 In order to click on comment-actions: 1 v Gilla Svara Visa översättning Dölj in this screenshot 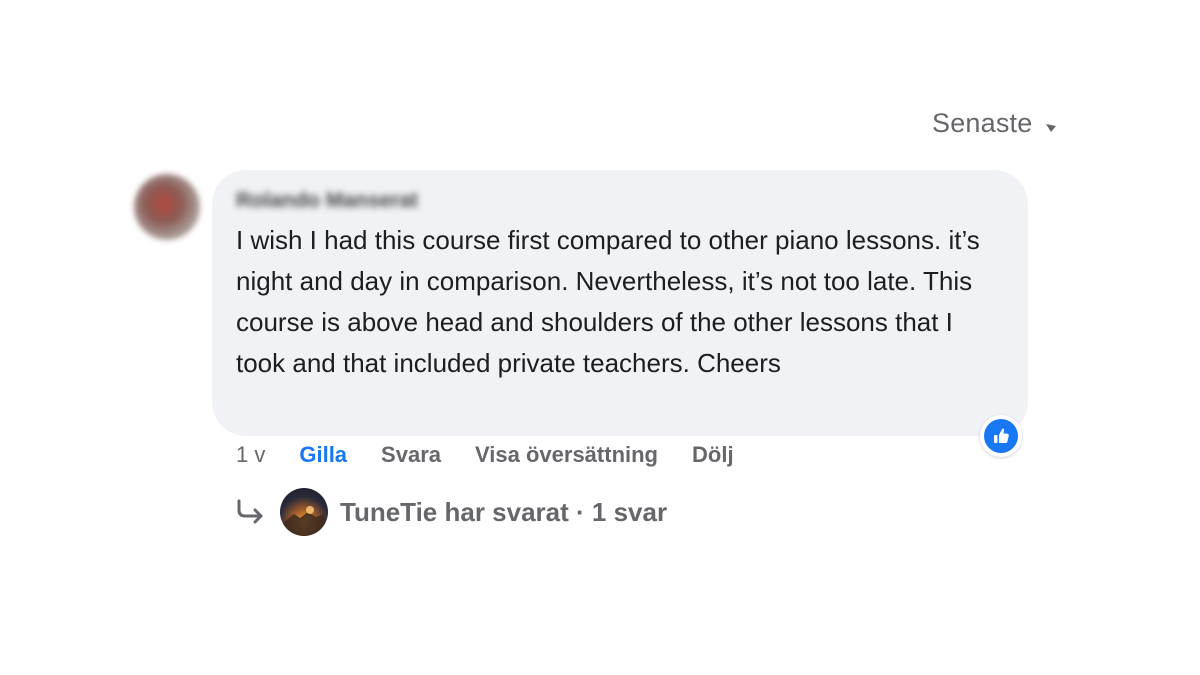, I will do `click(502, 455)`.